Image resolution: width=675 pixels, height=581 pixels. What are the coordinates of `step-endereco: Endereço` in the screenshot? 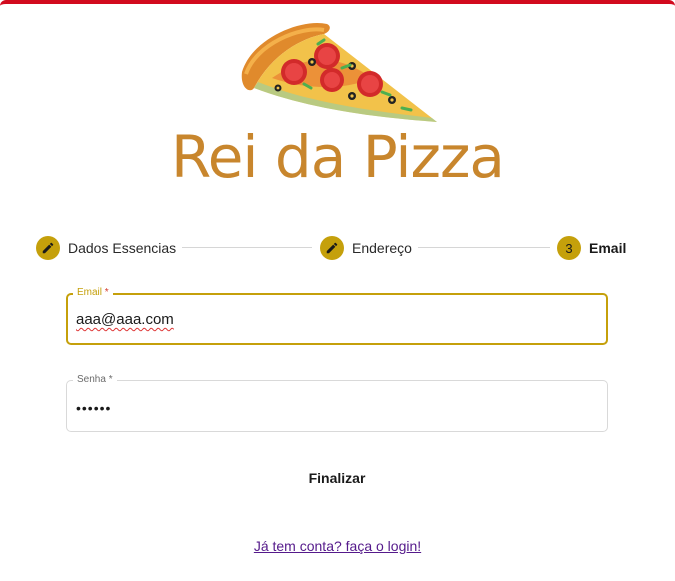 It's located at (366, 248).